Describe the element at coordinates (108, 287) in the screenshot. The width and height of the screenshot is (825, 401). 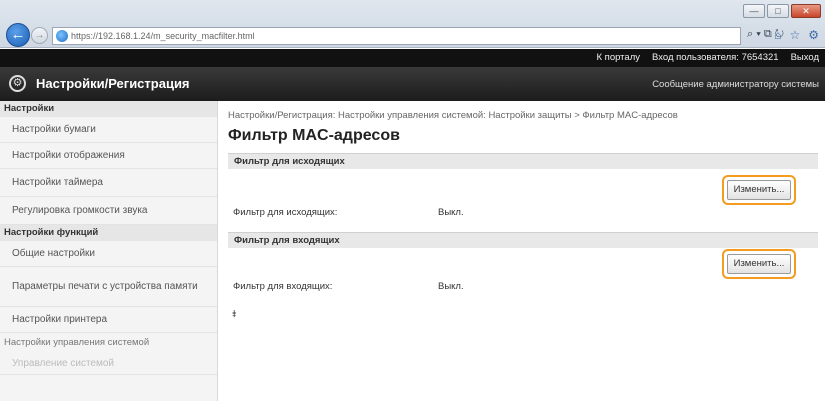
I see `sidebar-item-memory-print: Параметры печати с устройства памяти` at that location.